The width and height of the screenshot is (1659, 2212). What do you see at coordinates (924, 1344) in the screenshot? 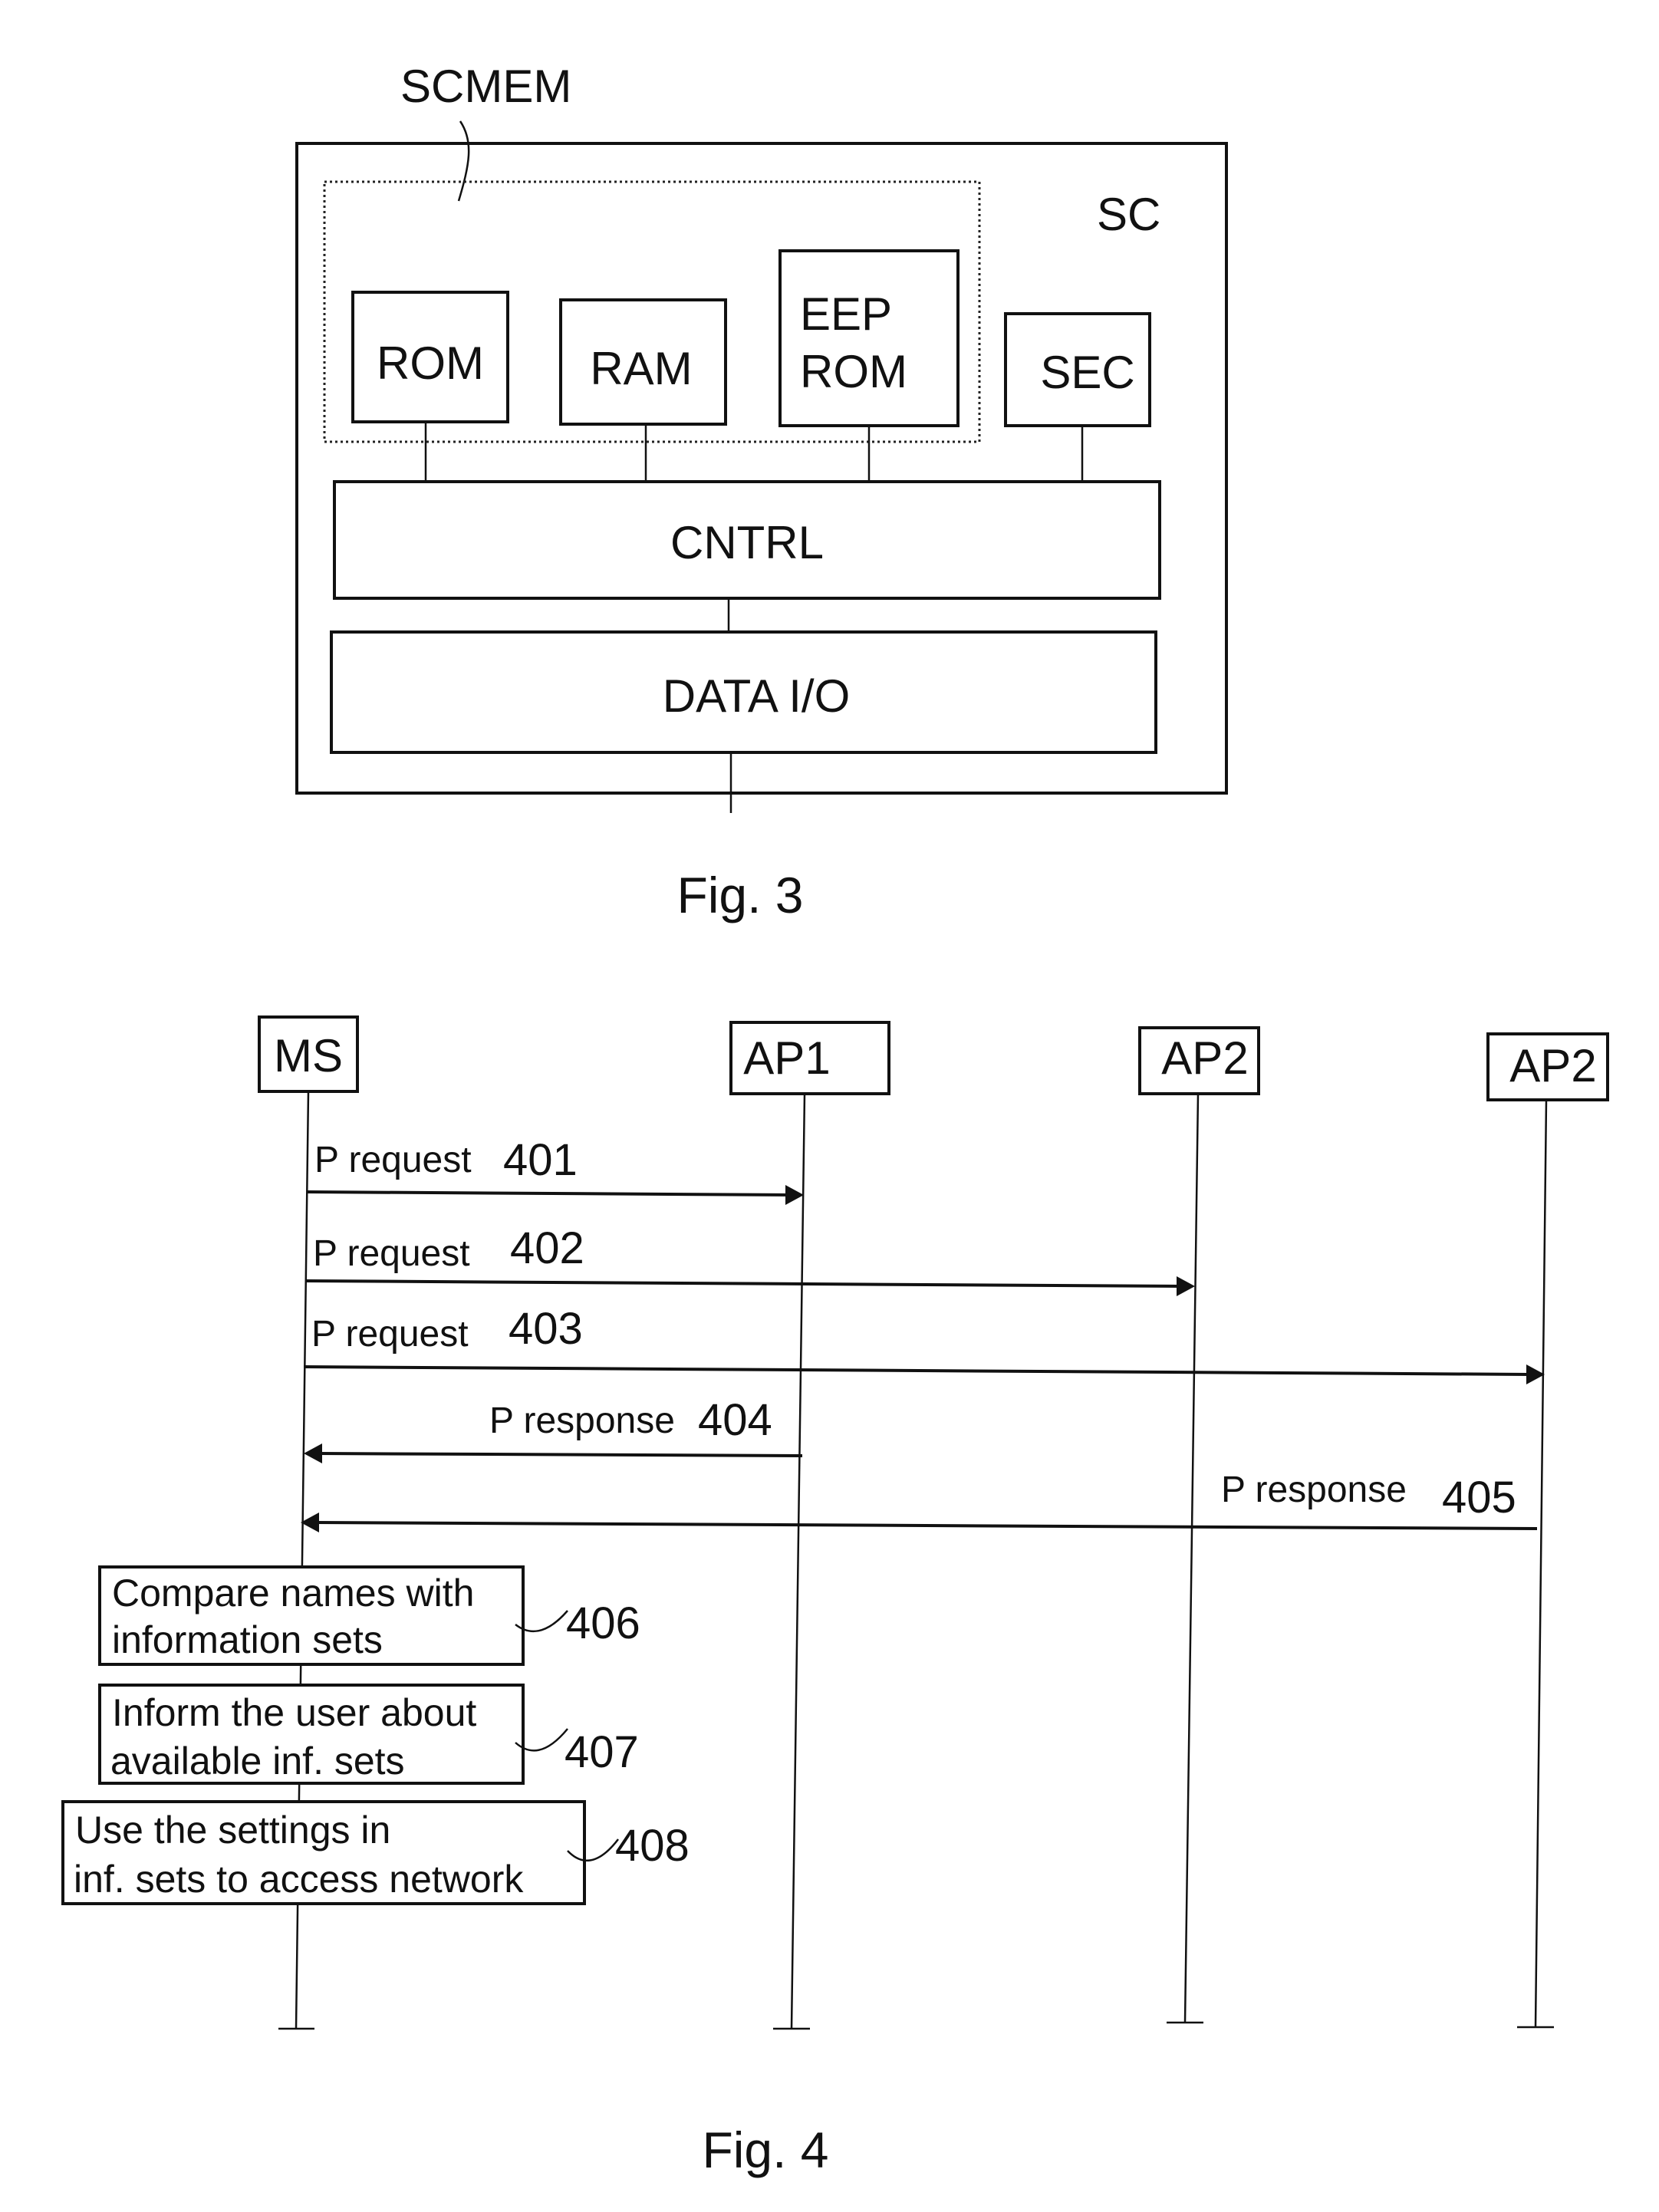
I see `message-403: P request 403` at bounding box center [924, 1344].